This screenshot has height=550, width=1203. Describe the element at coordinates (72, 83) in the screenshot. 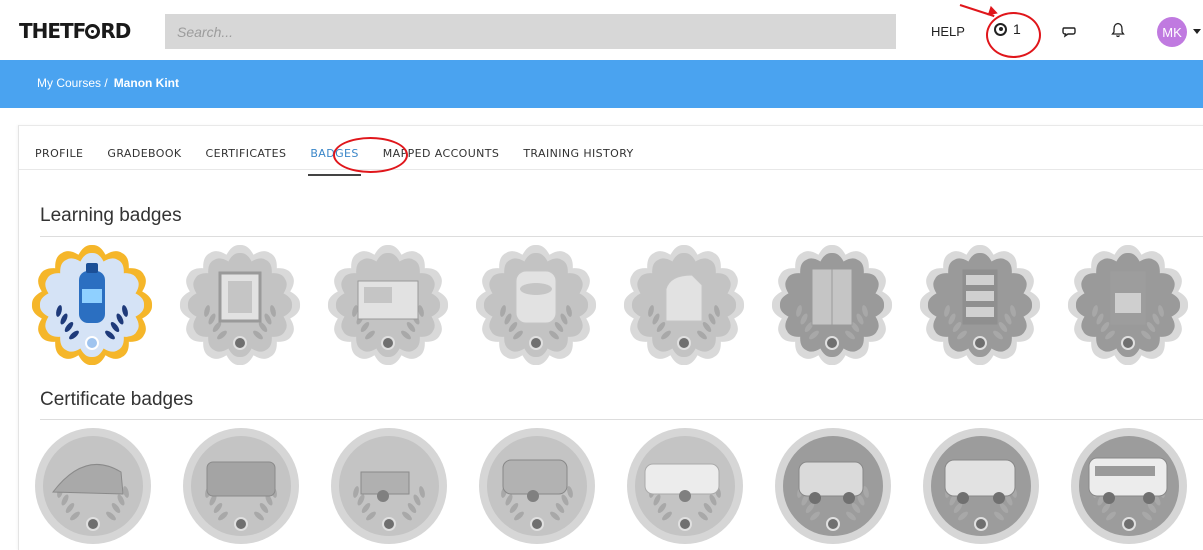

I see `breadcrumb-parent: My Courses /` at that location.